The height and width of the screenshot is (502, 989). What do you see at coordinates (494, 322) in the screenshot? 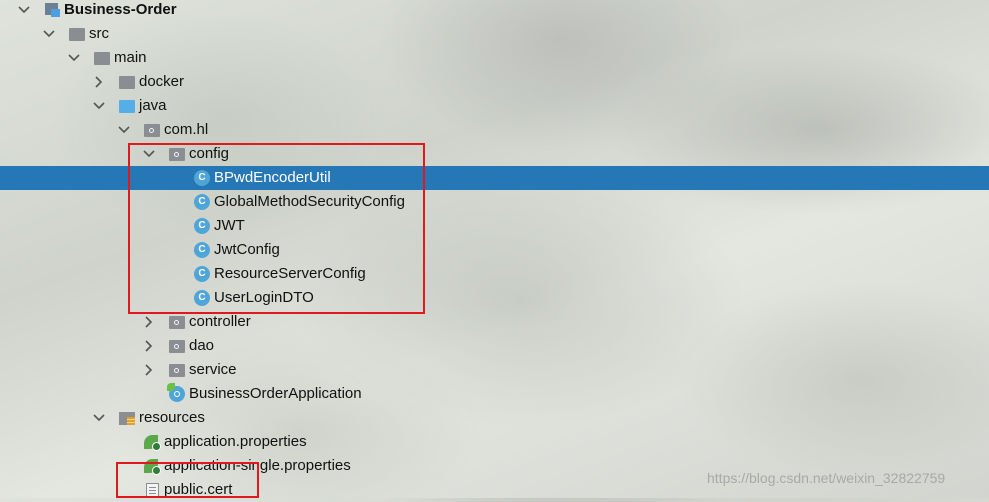
I see `tree-item-controller: controller` at bounding box center [494, 322].